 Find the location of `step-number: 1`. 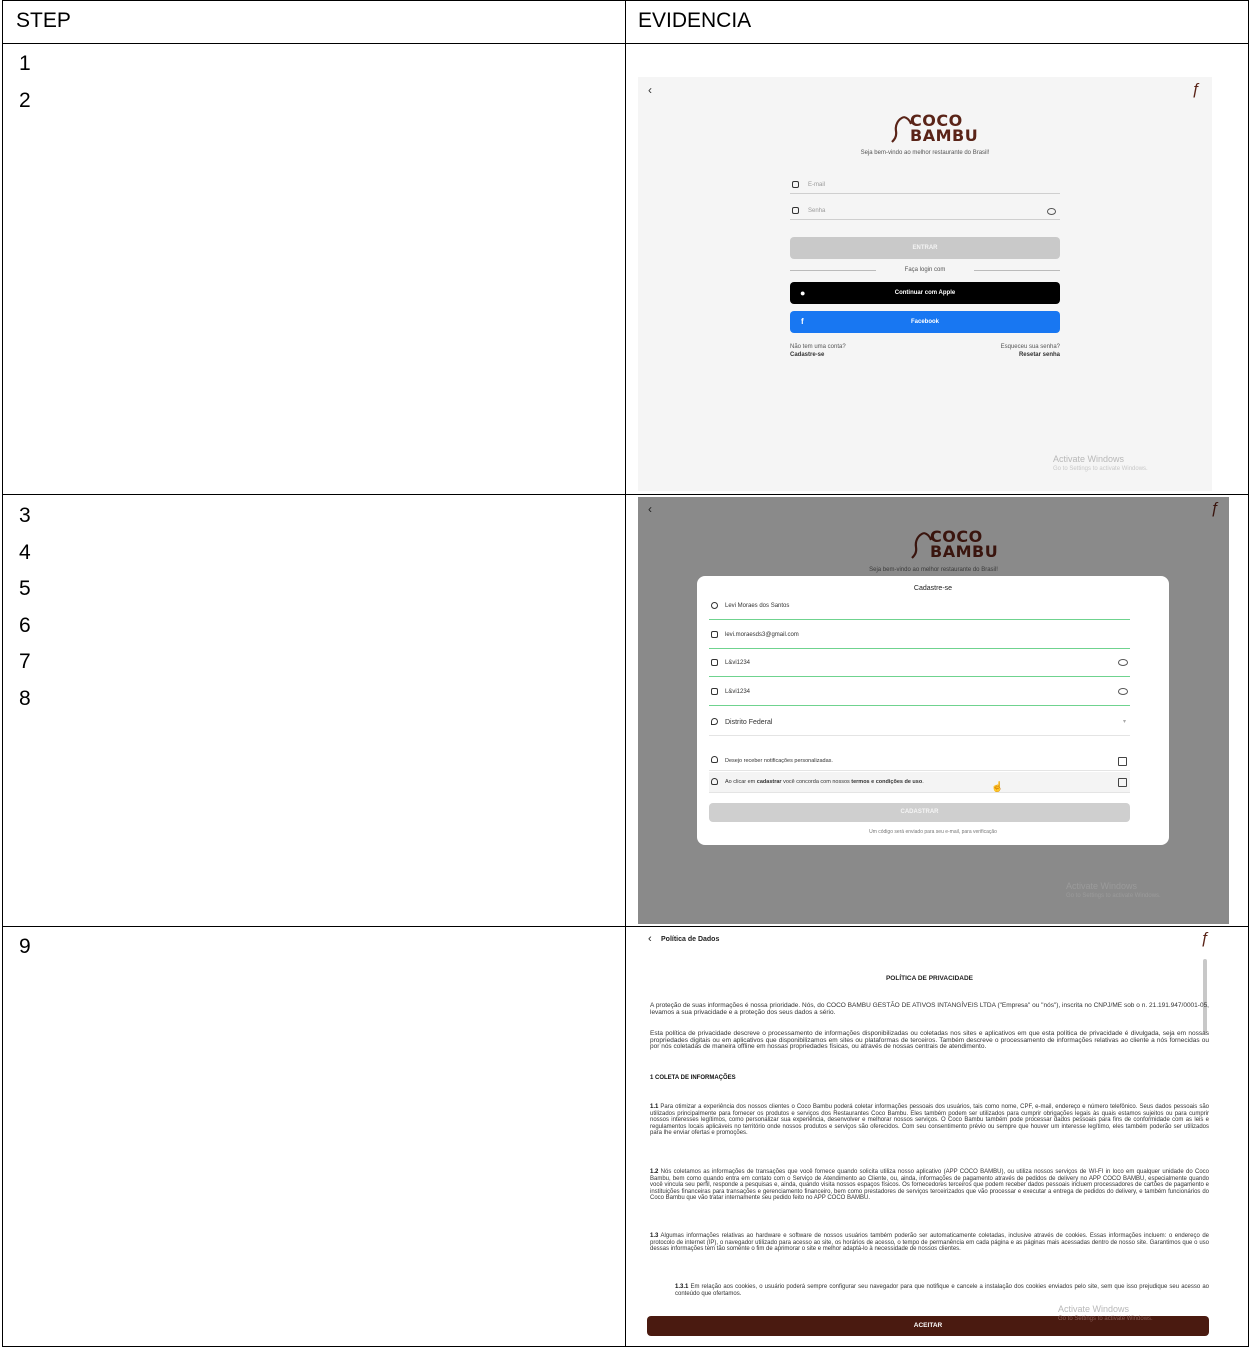

step-number: 1 is located at coordinates (25, 63).